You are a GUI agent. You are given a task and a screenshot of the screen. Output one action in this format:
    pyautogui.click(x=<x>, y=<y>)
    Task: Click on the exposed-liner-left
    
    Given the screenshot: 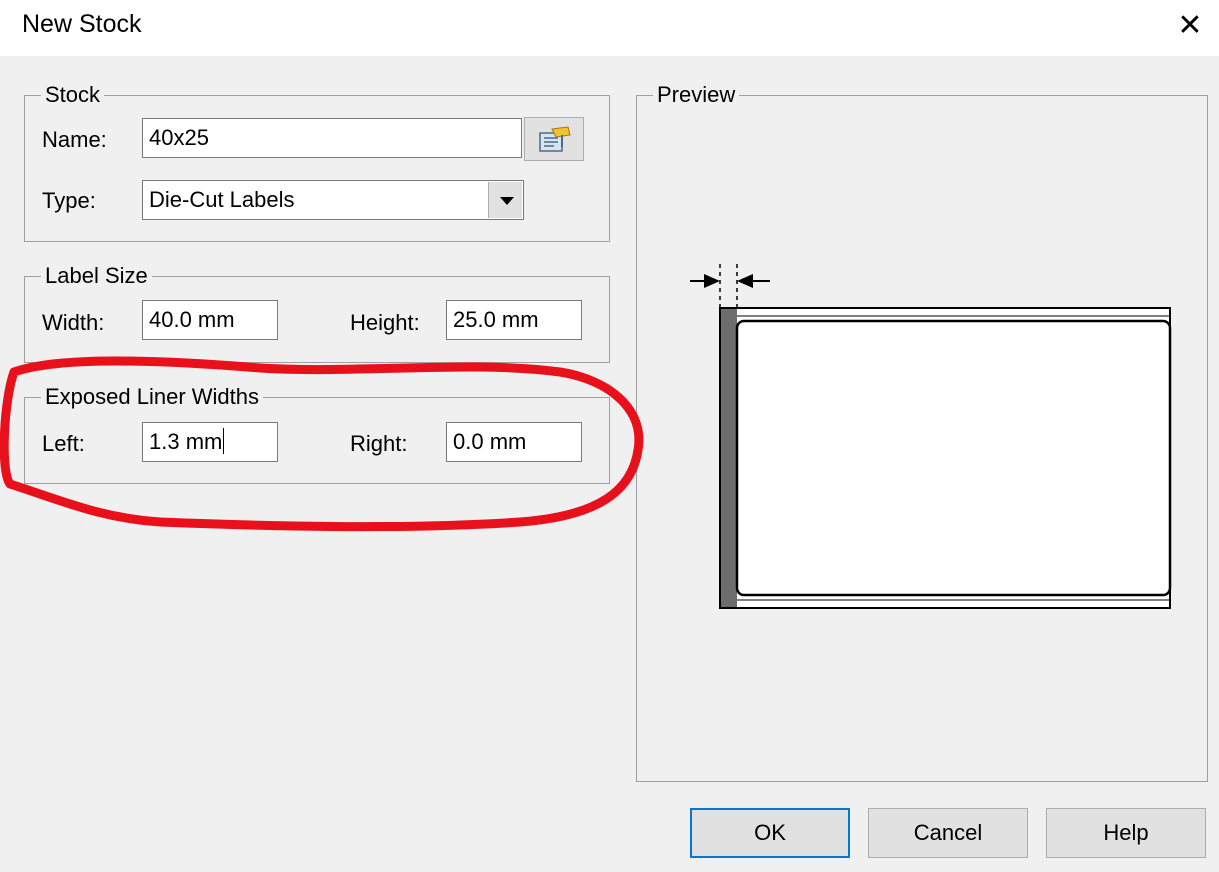 What is the action you would take?
    pyautogui.click(x=728, y=458)
    